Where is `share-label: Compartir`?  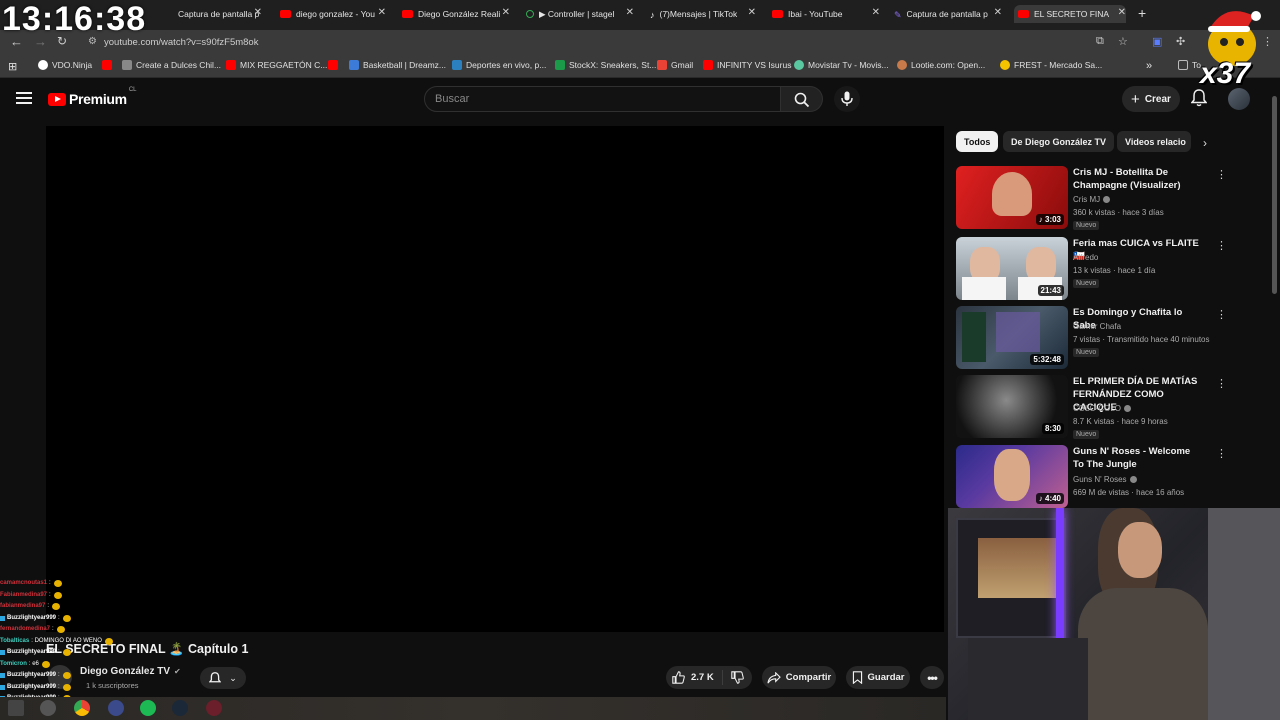 share-label: Compartir is located at coordinates (808, 677).